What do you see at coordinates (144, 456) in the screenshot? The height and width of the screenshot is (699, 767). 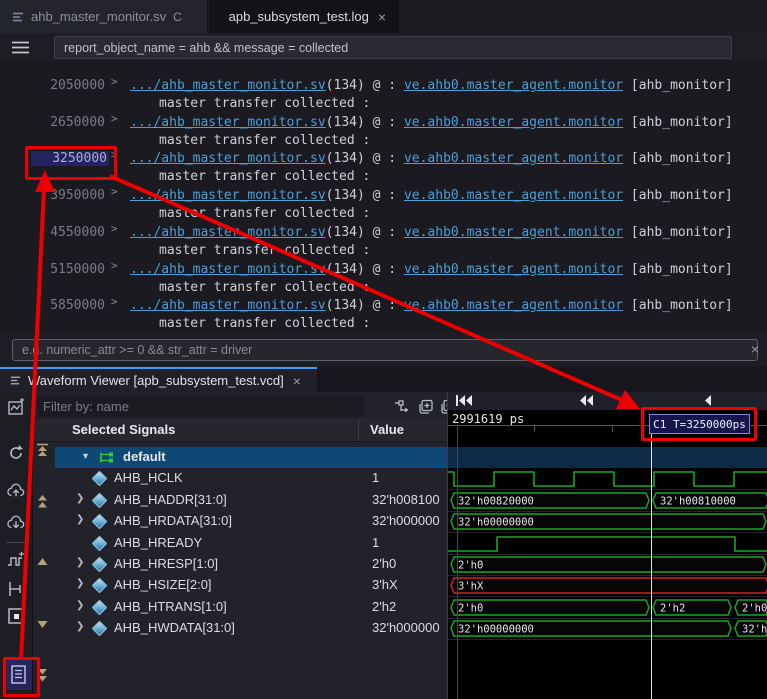 I see `group-label: default` at bounding box center [144, 456].